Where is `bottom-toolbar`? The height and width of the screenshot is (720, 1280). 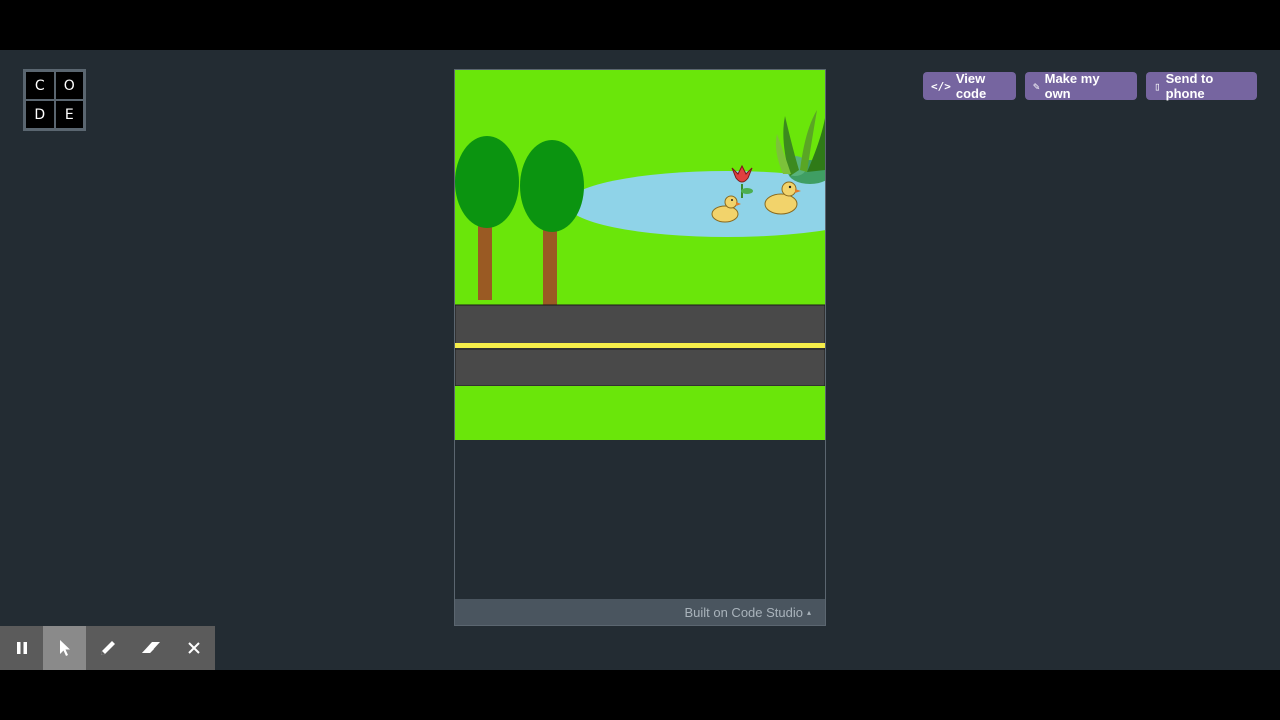 bottom-toolbar is located at coordinates (107, 648).